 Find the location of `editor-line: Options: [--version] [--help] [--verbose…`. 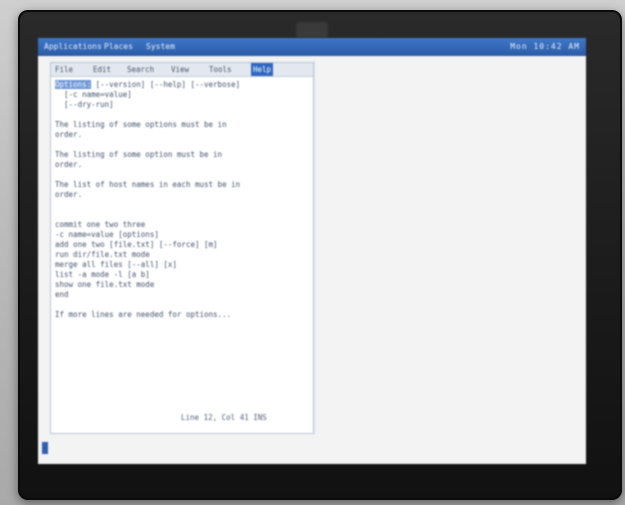

editor-line: Options: [--version] [--help] [--verbose… is located at coordinates (148, 84).